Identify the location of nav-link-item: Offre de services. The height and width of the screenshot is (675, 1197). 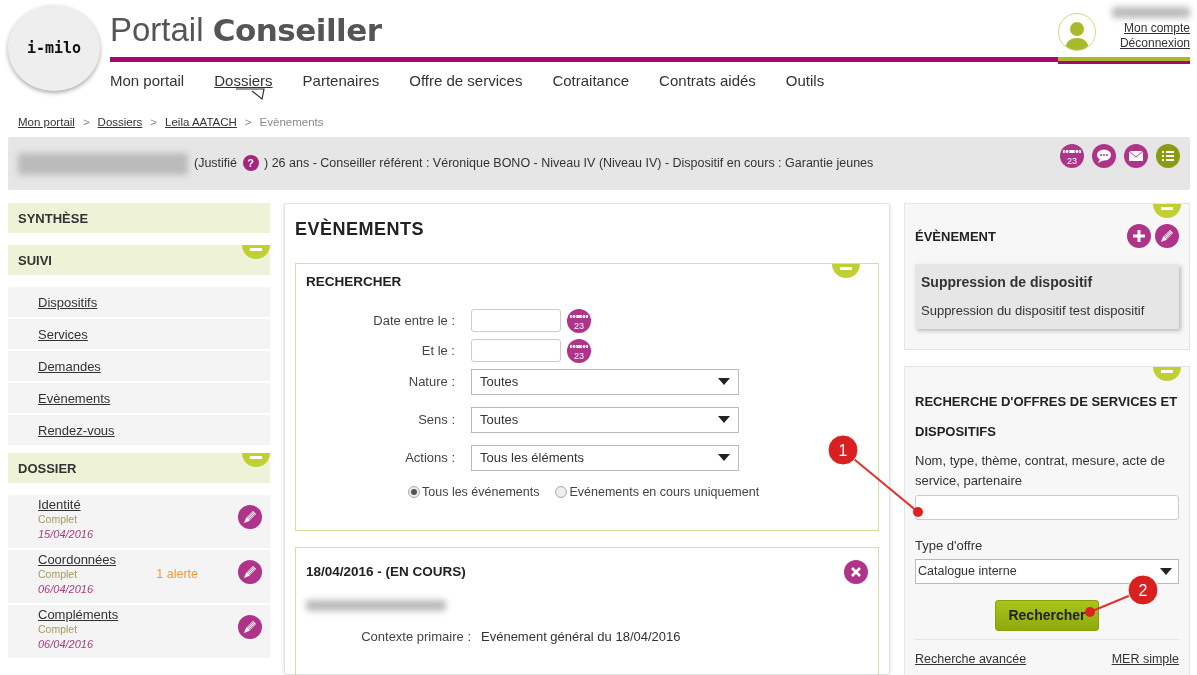
(466, 80).